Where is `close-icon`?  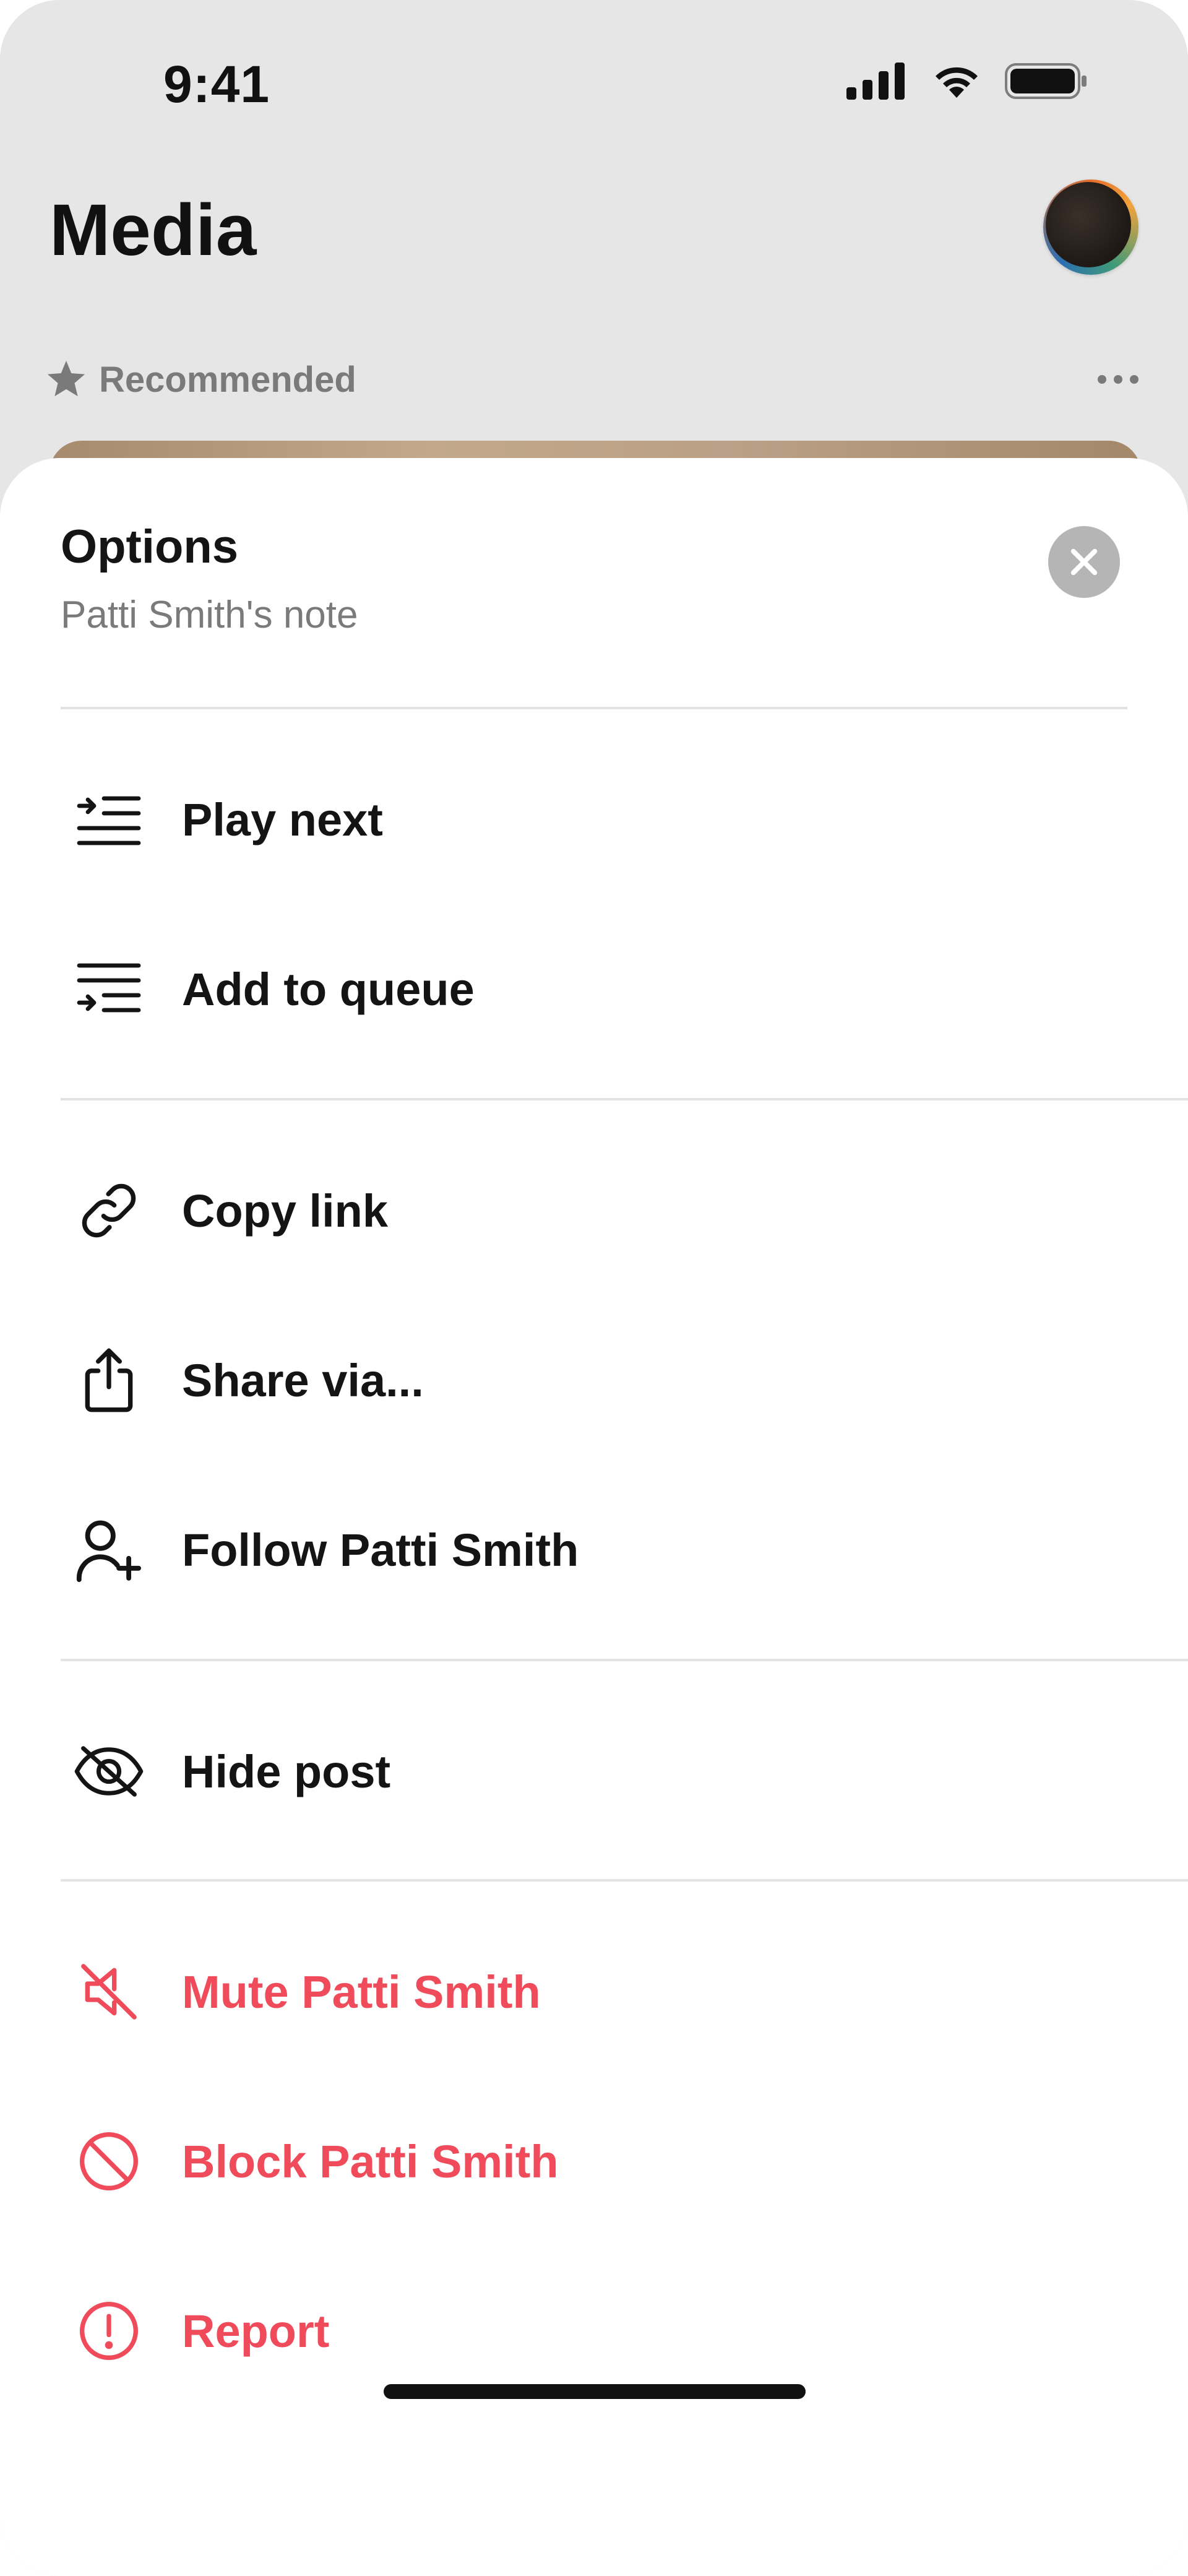 close-icon is located at coordinates (1084, 562).